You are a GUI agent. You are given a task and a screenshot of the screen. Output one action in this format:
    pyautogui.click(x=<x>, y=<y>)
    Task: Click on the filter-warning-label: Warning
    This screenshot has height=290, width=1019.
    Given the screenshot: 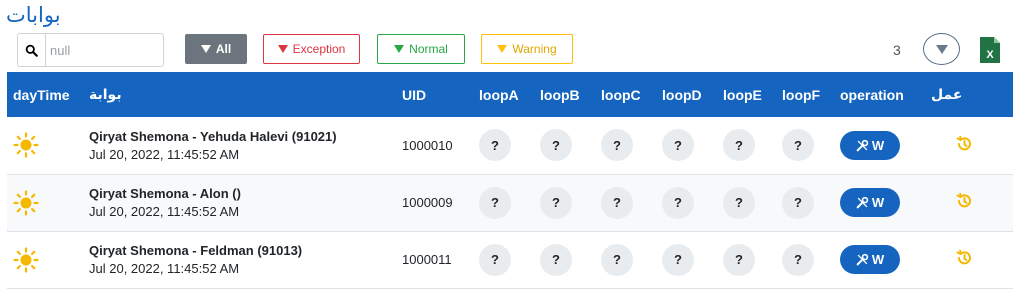 What is the action you would take?
    pyautogui.click(x=534, y=49)
    